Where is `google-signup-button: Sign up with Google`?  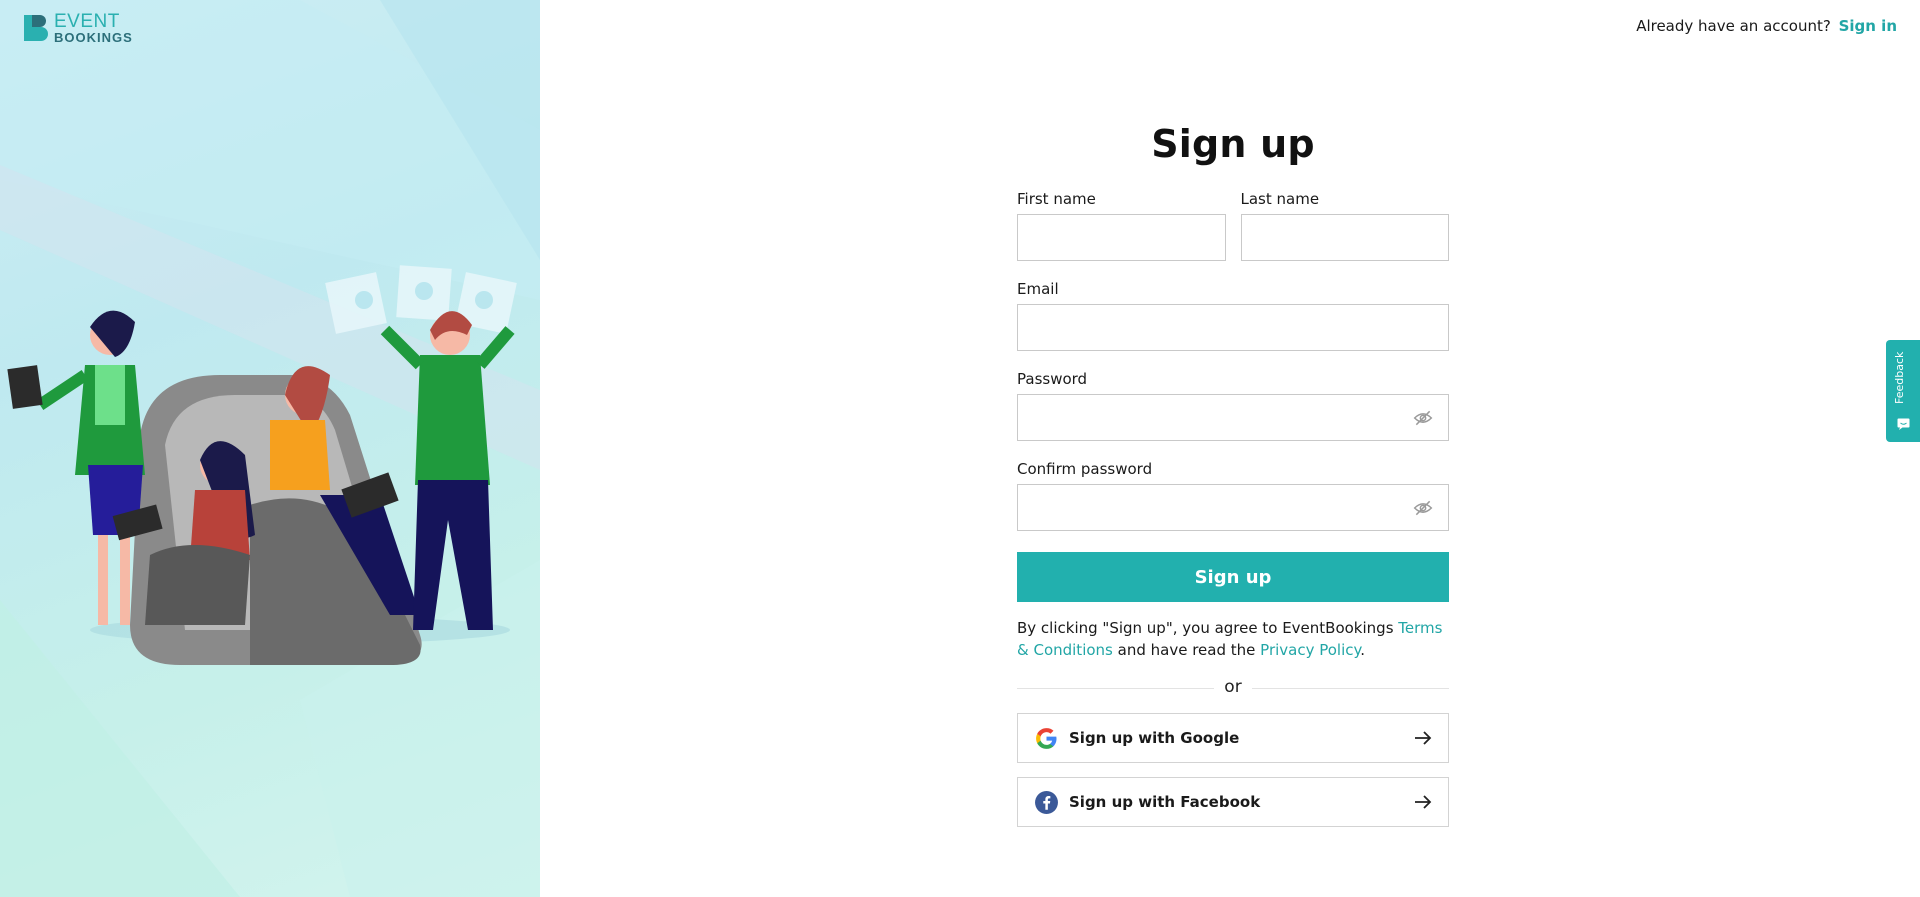
google-signup-button: Sign up with Google is located at coordinates (1233, 738).